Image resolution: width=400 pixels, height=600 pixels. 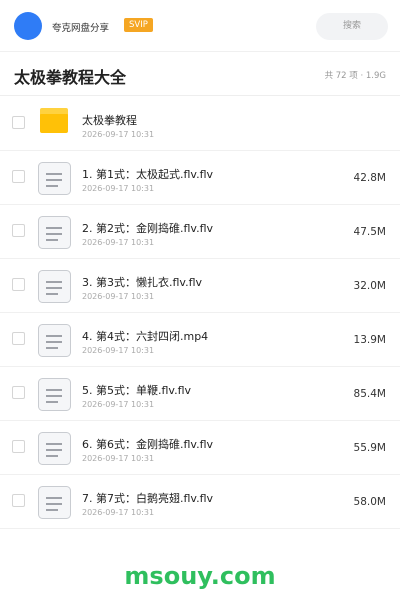 I want to click on item-name: 太极拳教程, so click(x=109, y=120).